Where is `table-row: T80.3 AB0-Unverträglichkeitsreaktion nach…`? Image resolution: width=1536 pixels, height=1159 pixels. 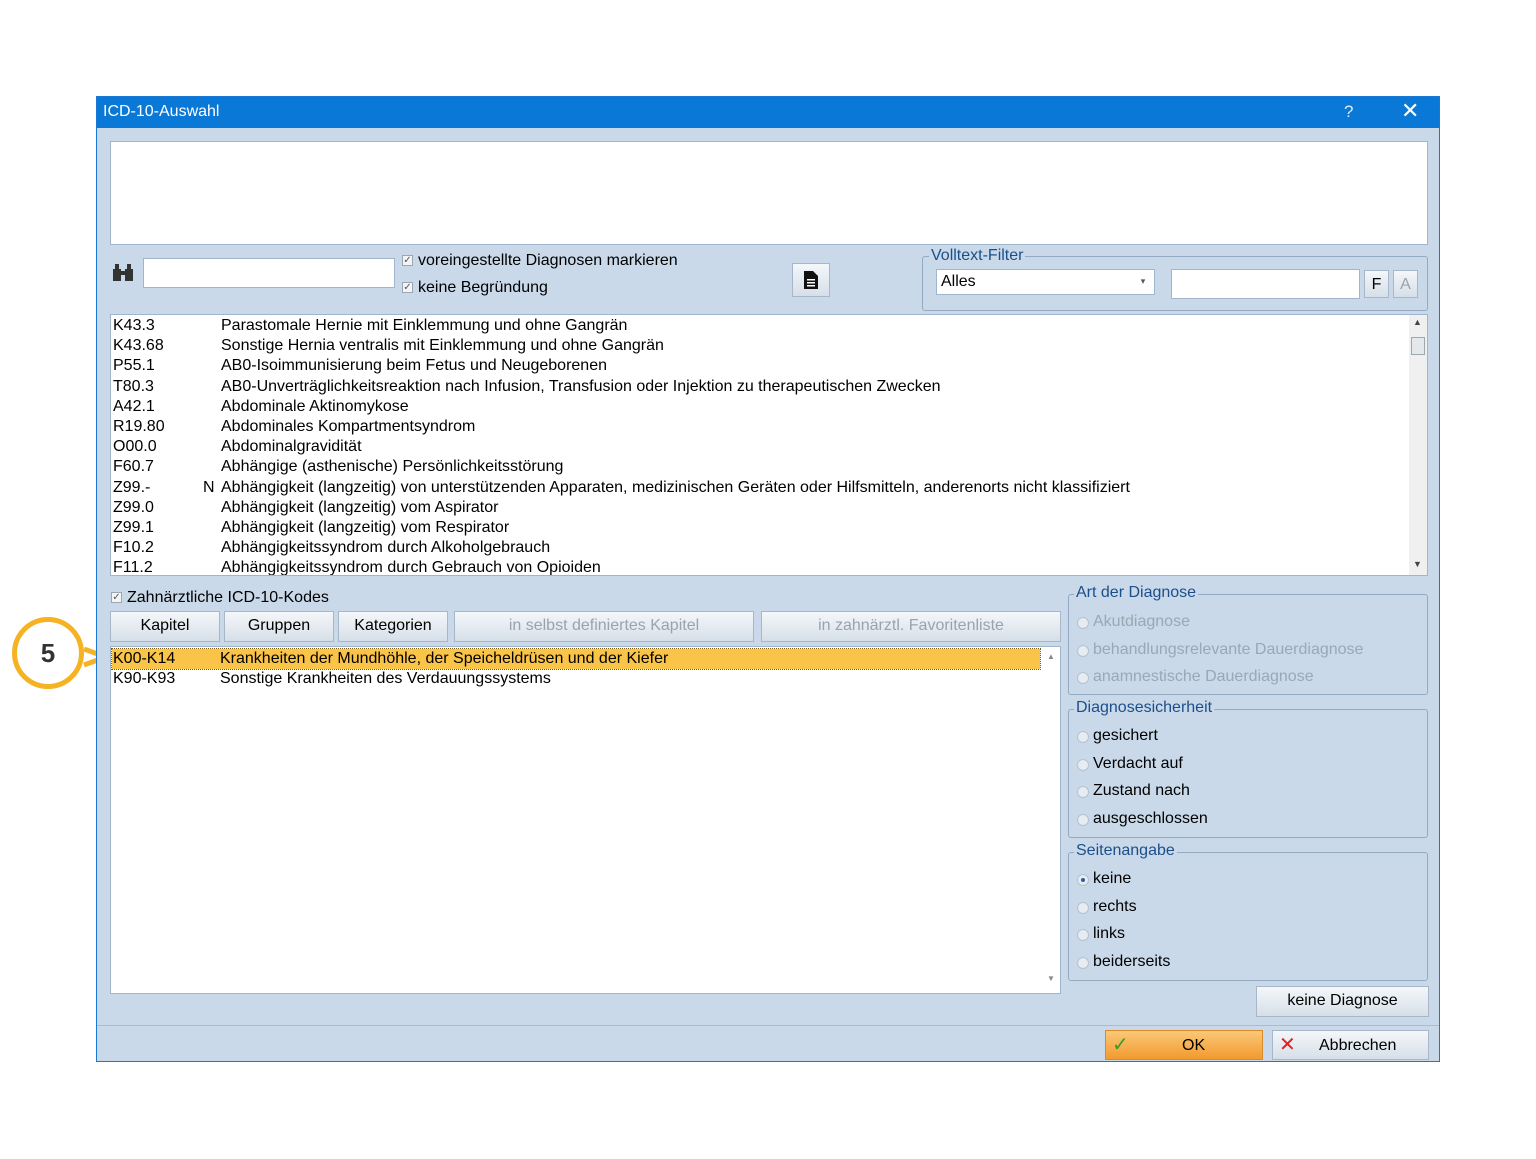
table-row: T80.3 AB0-Unverträglichkeitsreaktion nach… is located at coordinates (758, 387).